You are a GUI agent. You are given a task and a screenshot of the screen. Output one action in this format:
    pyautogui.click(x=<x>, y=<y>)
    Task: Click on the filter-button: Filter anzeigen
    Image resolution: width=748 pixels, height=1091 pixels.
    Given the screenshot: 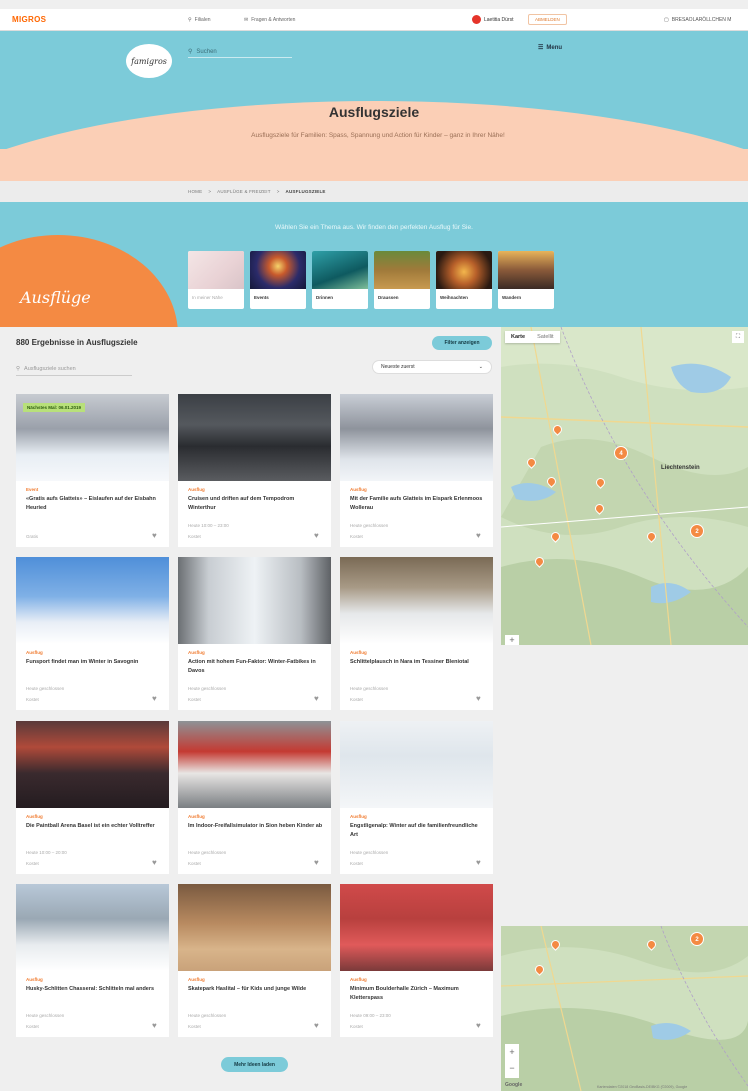 What is the action you would take?
    pyautogui.click(x=462, y=343)
    